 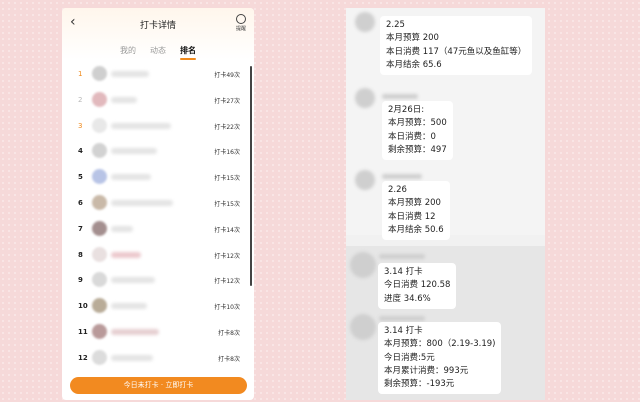 What do you see at coordinates (412, 216) in the screenshot?
I see `message-line: 本日消费 12` at bounding box center [412, 216].